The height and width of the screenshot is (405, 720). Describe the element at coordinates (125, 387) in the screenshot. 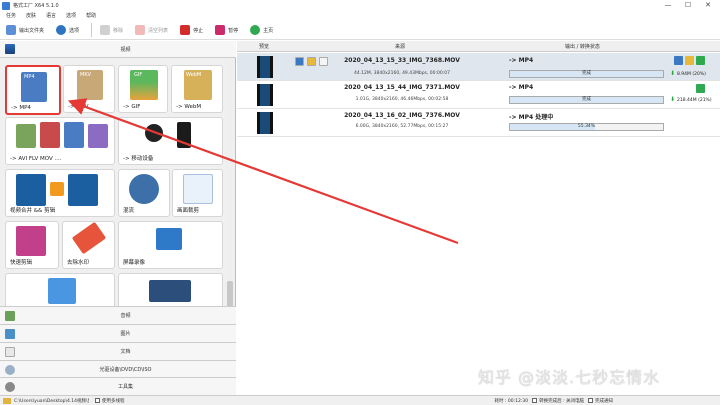

I see `toolbox-category-label: 工具集` at that location.